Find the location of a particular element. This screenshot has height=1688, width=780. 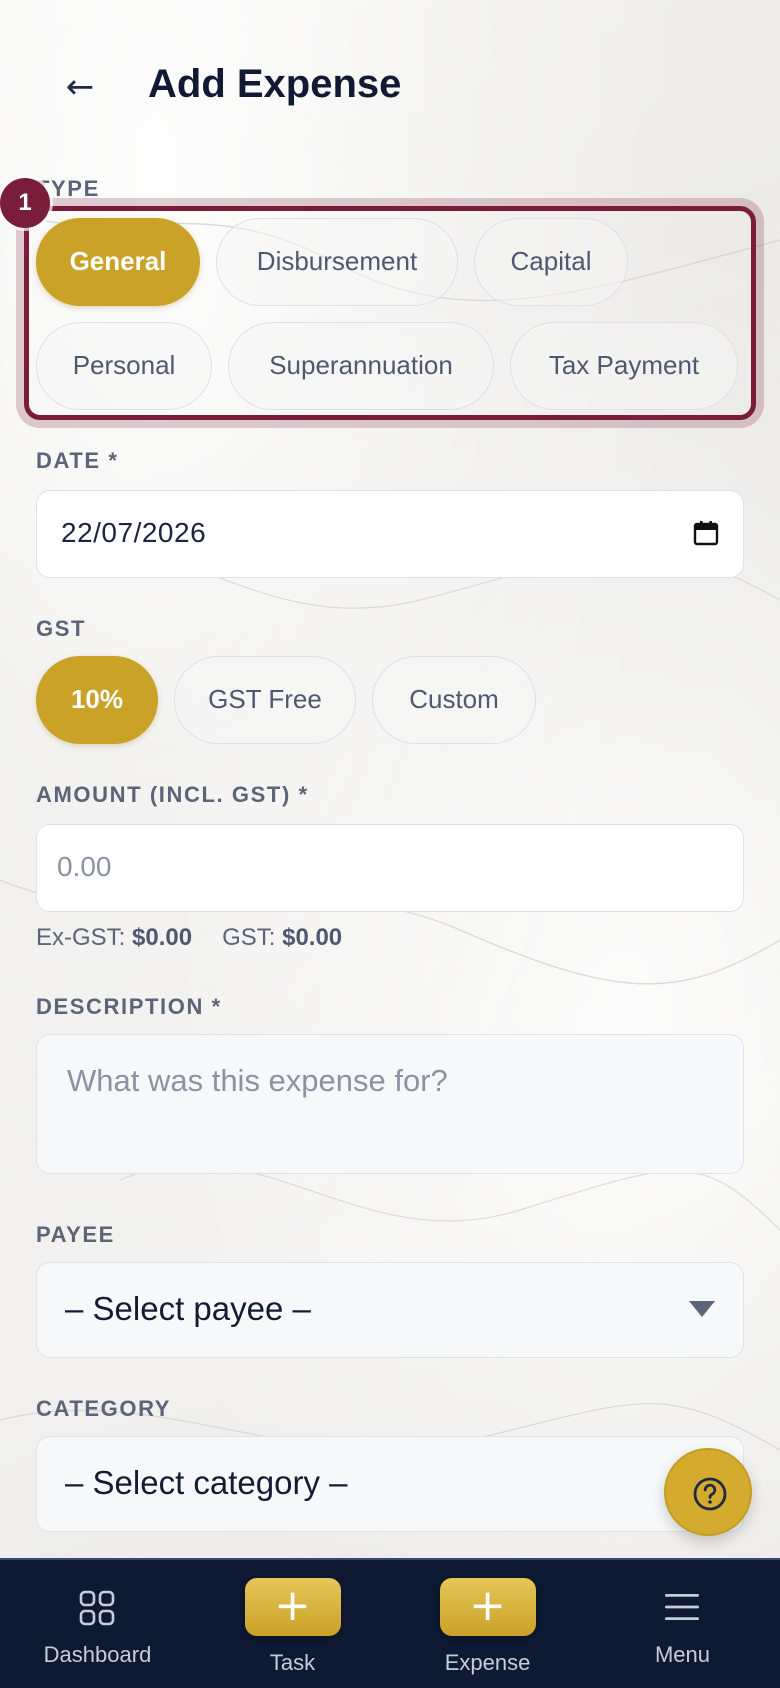

amount-input: 0.00 is located at coordinates (390, 868).